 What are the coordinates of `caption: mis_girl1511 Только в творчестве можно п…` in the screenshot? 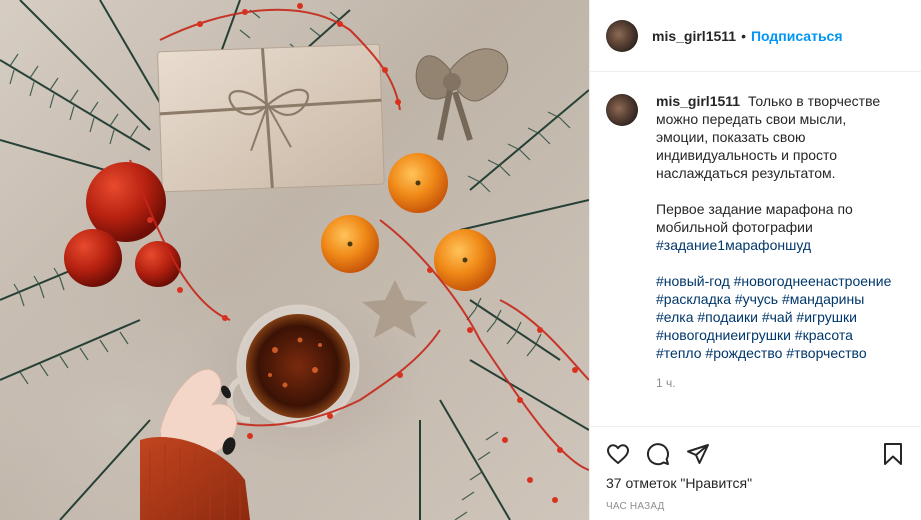 It's located at (779, 227).